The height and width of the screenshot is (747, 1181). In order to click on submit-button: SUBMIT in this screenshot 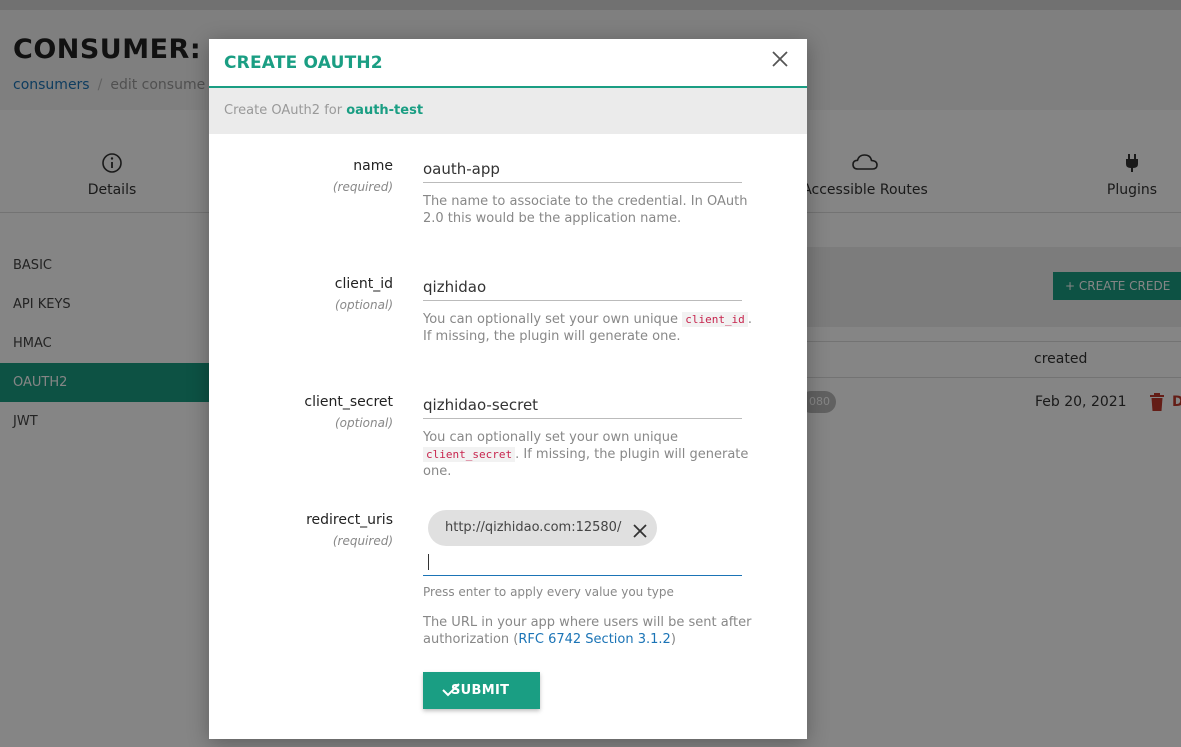, I will do `click(481, 690)`.